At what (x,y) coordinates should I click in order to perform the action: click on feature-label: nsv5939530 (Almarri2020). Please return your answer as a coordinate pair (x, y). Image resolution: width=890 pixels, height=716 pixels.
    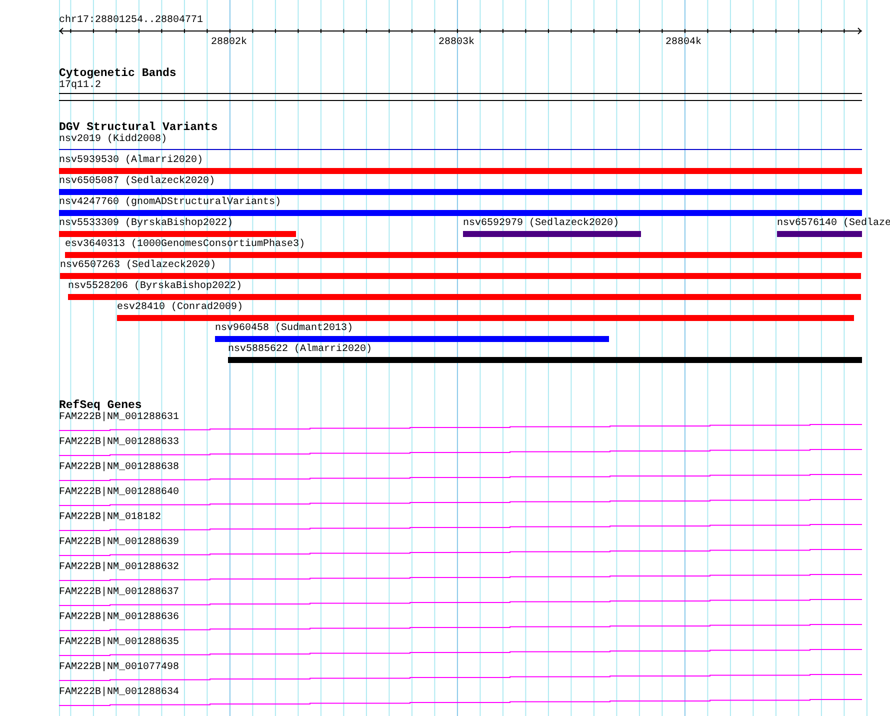
    Looking at the image, I should click on (131, 161).